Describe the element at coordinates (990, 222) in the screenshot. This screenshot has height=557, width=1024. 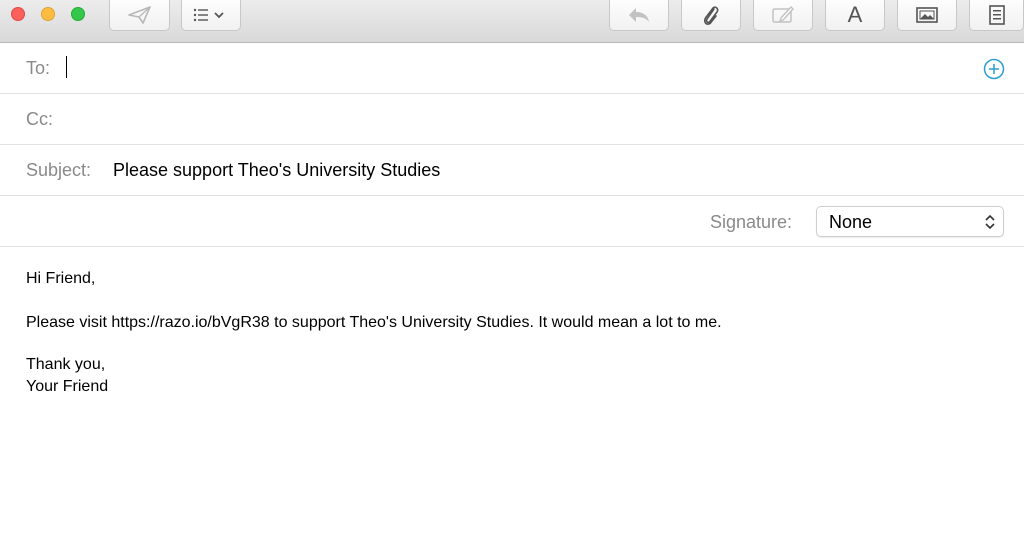
I see `up-down-chevron-icon` at that location.